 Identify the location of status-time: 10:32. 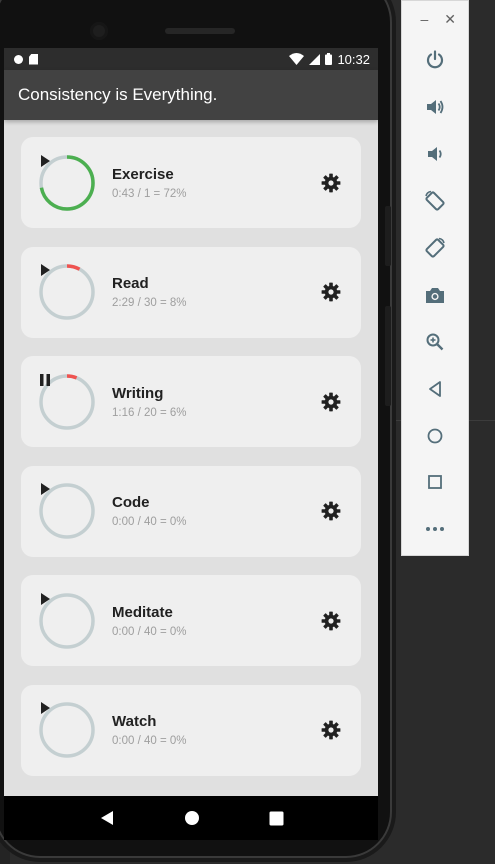
(353, 59).